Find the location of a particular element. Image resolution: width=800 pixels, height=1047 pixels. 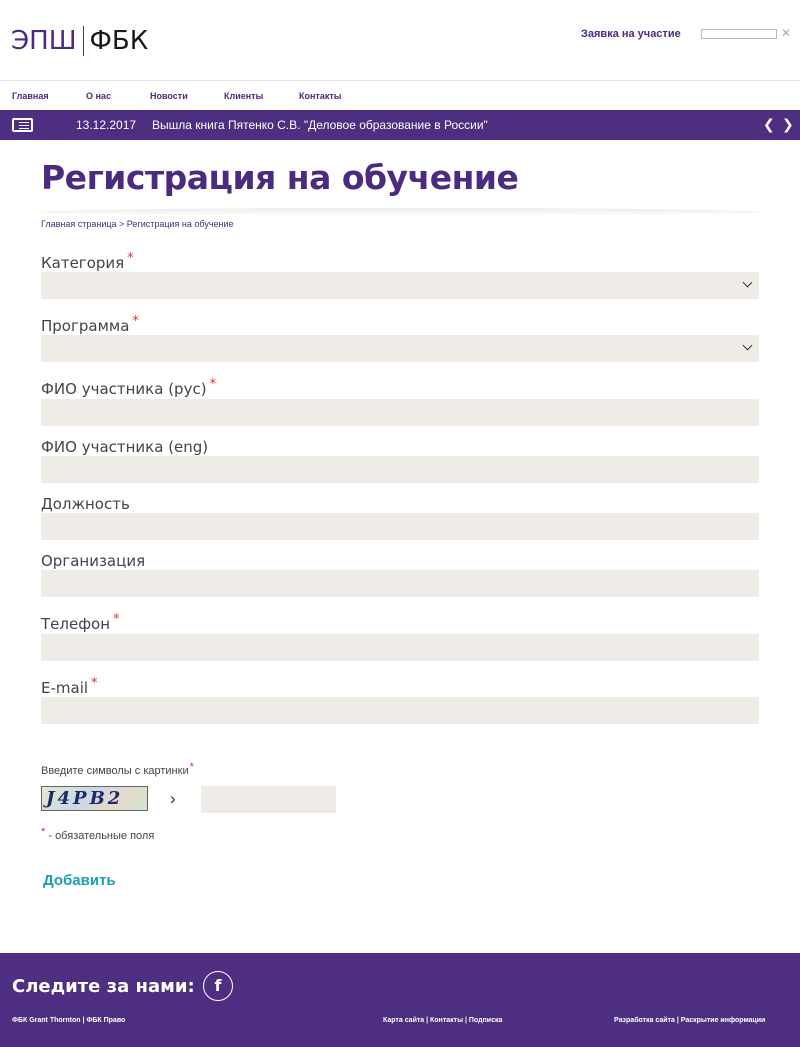

phone-input is located at coordinates (400, 647).